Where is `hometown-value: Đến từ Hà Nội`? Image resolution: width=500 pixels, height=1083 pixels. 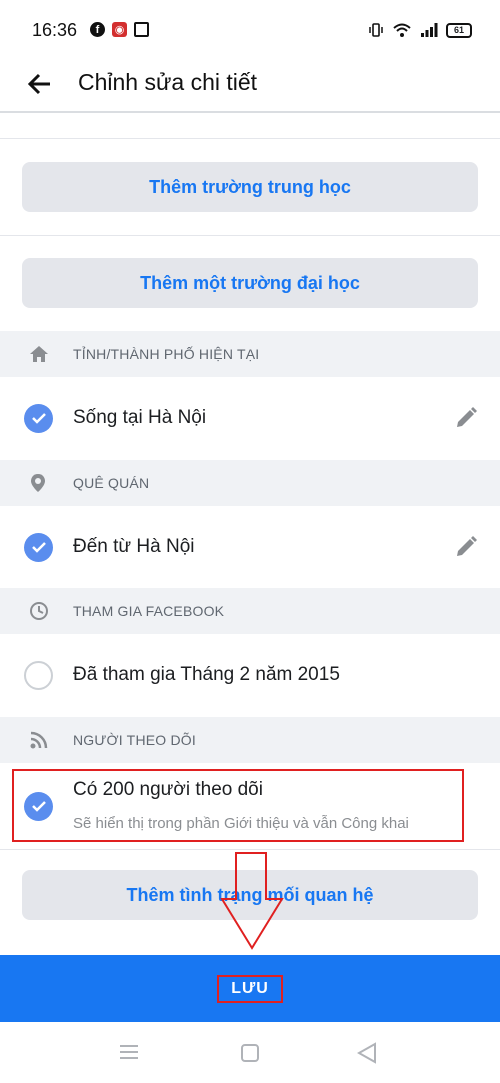 hometown-value: Đến từ Hà Nội is located at coordinates (134, 546).